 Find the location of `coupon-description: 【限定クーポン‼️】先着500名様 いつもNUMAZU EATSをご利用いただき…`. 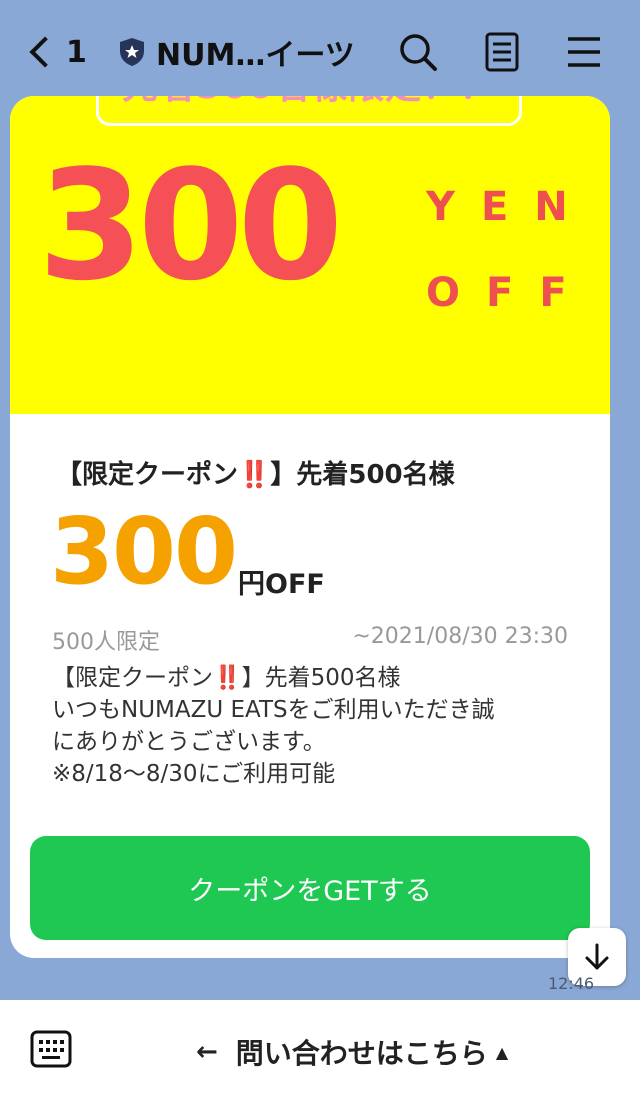

coupon-description: 【限定クーポン‼️】先着500名様 いつもNUMAZU EATSをご利用いただき… is located at coordinates (317, 726).